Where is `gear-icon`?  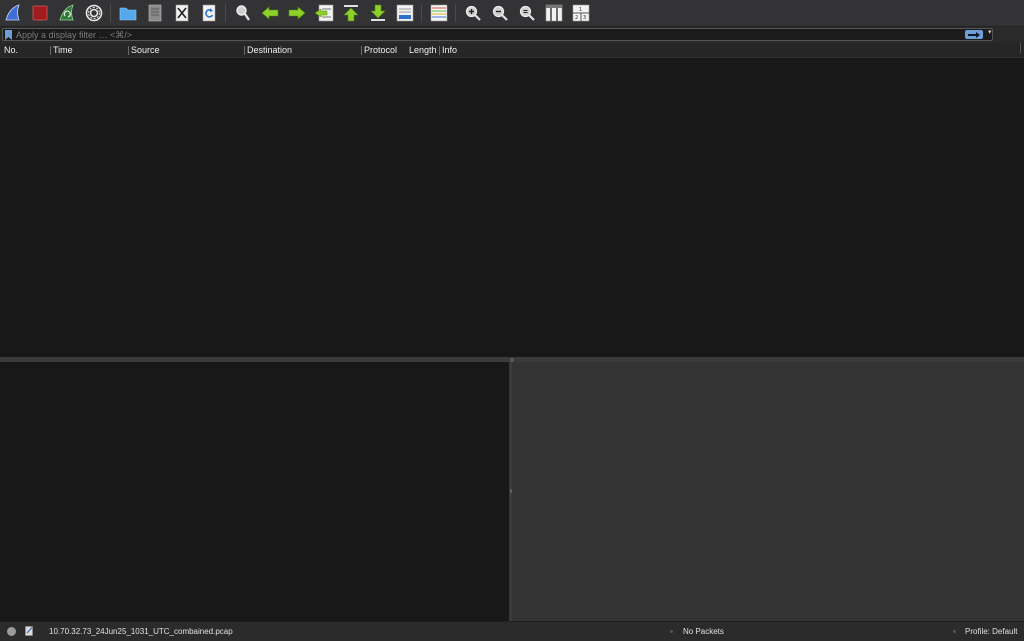 gear-icon is located at coordinates (94, 13).